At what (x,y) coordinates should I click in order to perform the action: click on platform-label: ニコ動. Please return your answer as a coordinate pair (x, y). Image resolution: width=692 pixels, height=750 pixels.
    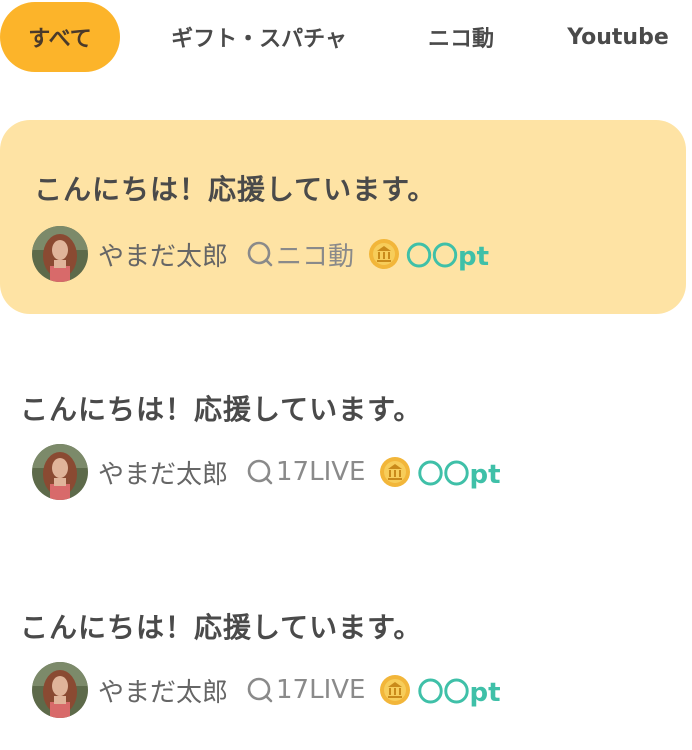
    Looking at the image, I should click on (300, 254).